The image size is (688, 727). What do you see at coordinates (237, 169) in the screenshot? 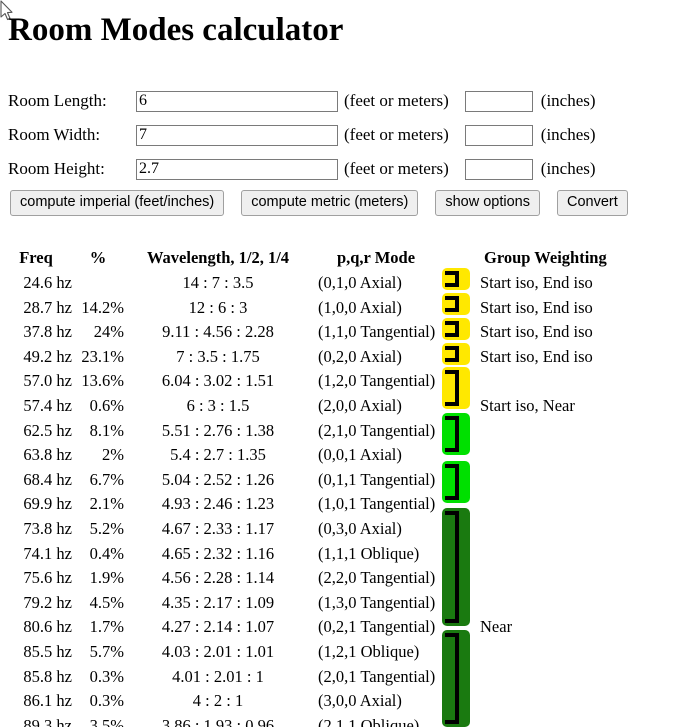
I see `room-height-input` at bounding box center [237, 169].